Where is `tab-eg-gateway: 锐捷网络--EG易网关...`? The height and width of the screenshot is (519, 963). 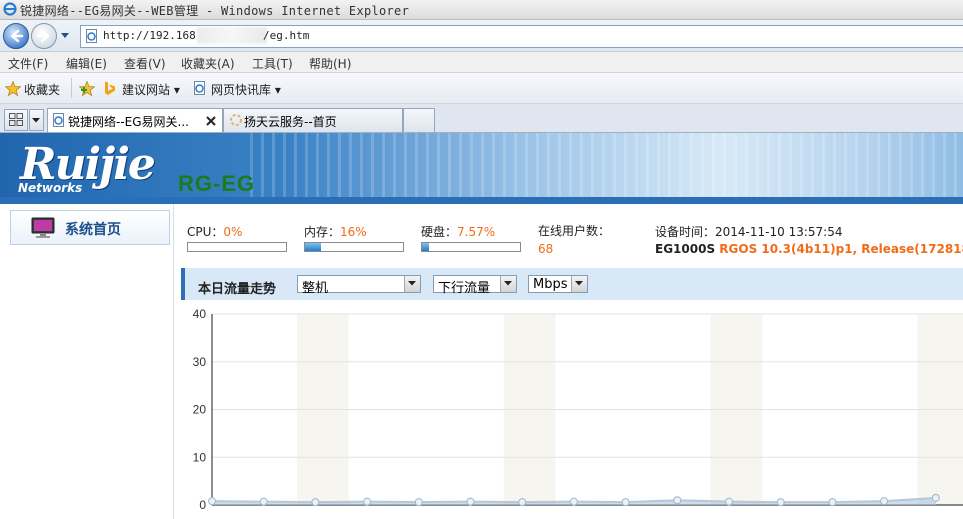 tab-eg-gateway: 锐捷网络--EG易网关... is located at coordinates (135, 120).